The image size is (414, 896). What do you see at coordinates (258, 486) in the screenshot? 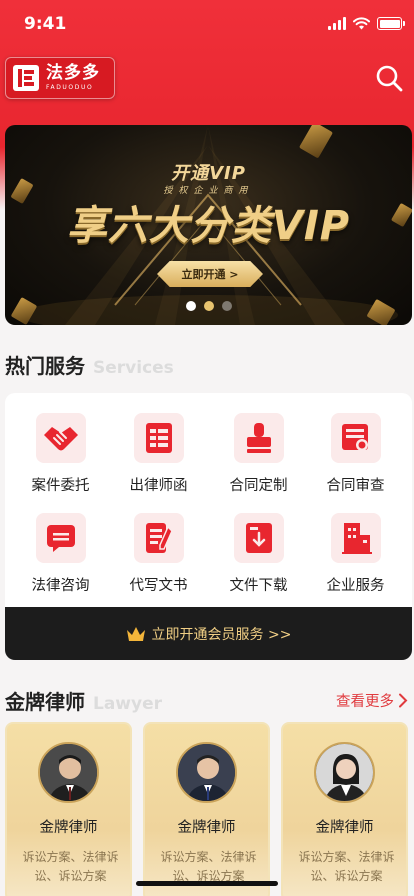
I see `service-label: 合同定制` at bounding box center [258, 486].